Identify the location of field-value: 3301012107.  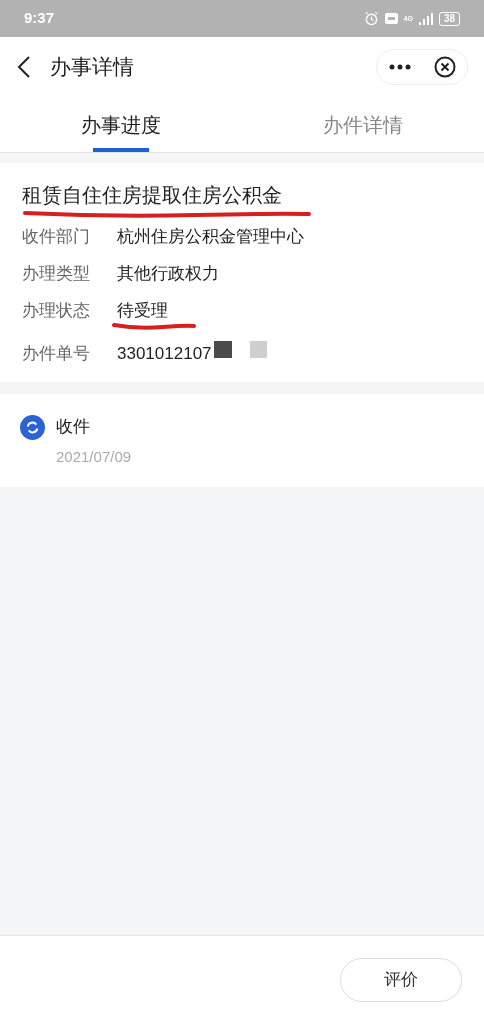
(164, 354).